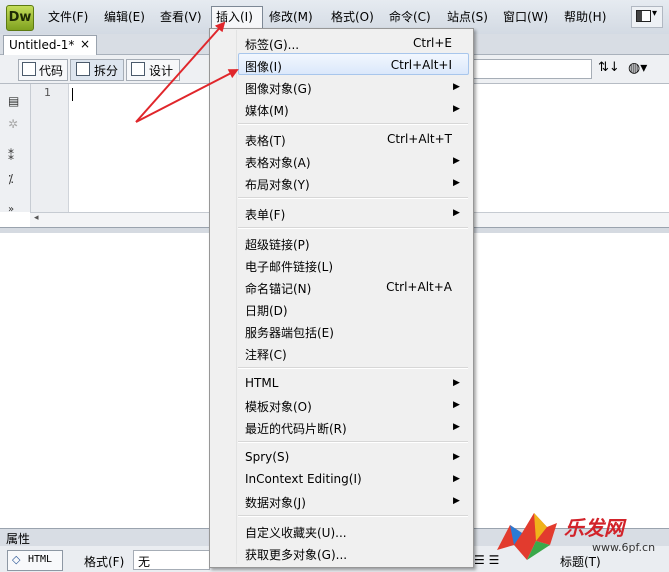 The image size is (669, 572). I want to click on open-documents-icon: ▤, so click(13, 101).